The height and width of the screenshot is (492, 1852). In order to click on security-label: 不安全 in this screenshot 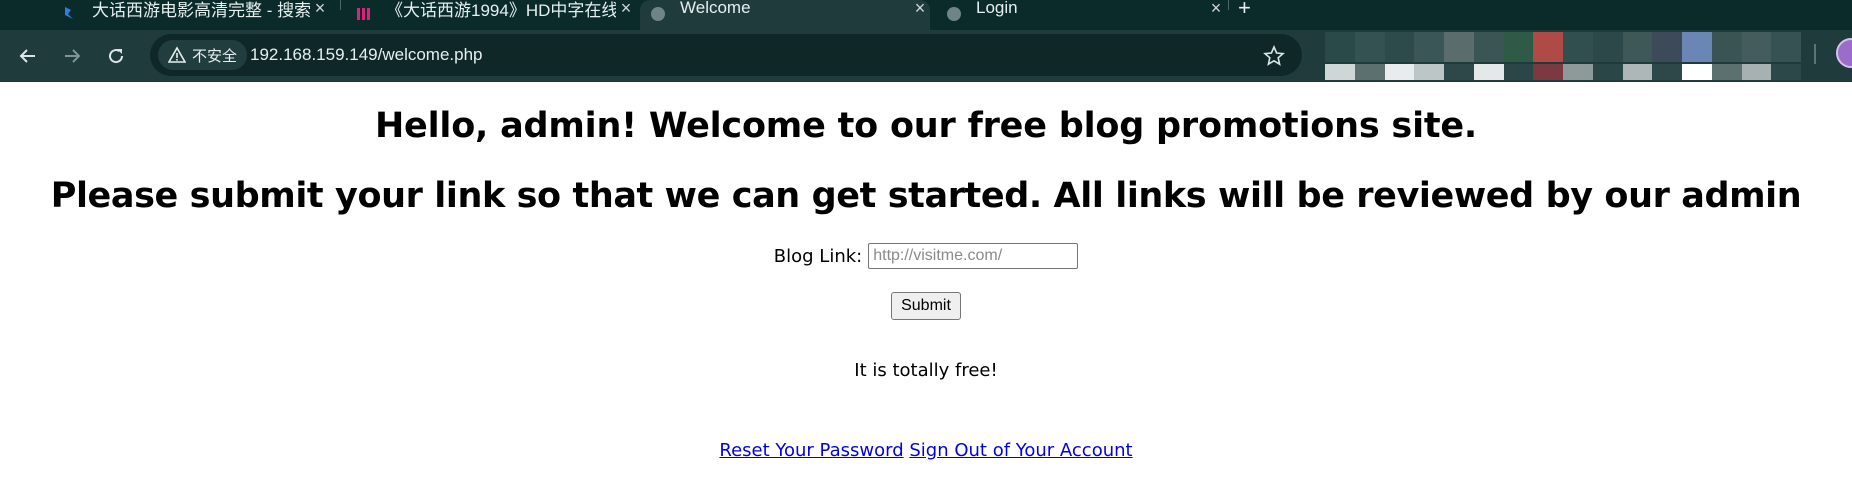, I will do `click(215, 55)`.